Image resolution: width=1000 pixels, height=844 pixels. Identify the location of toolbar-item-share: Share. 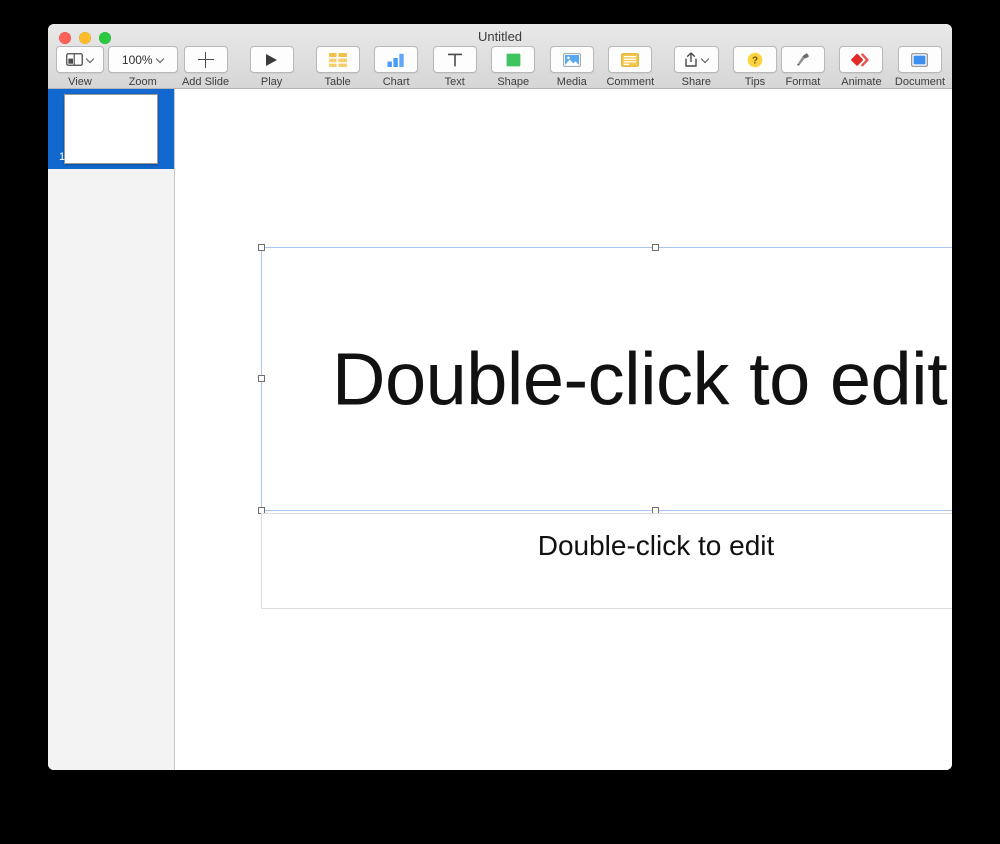
(696, 67).